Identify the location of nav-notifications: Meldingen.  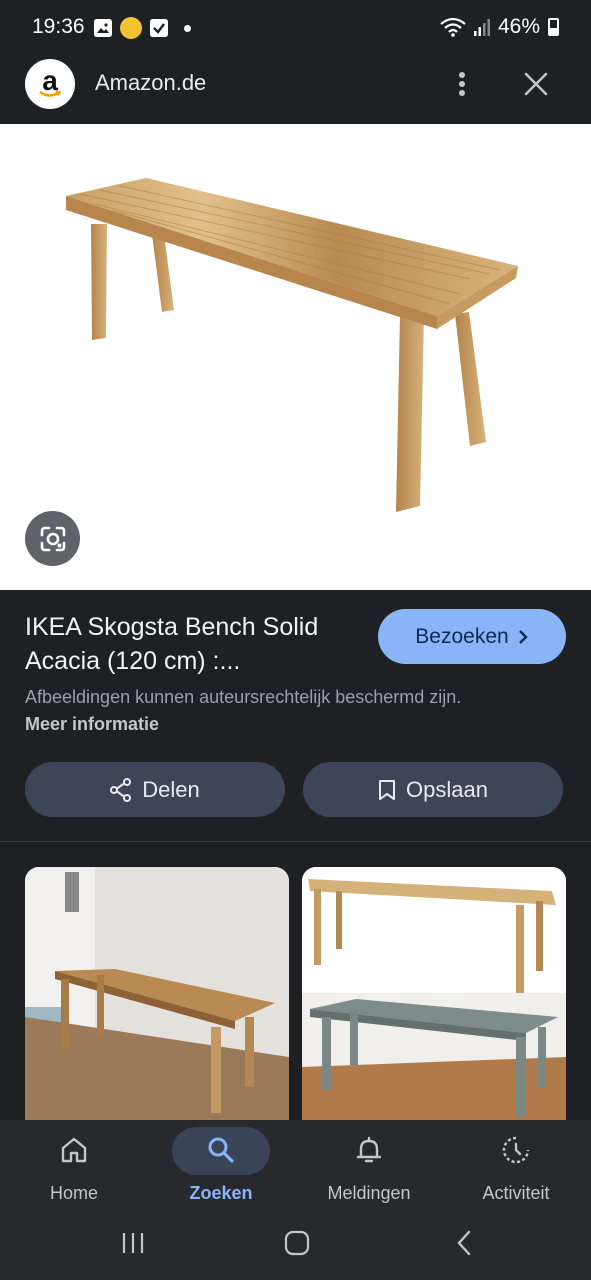
(369, 1168).